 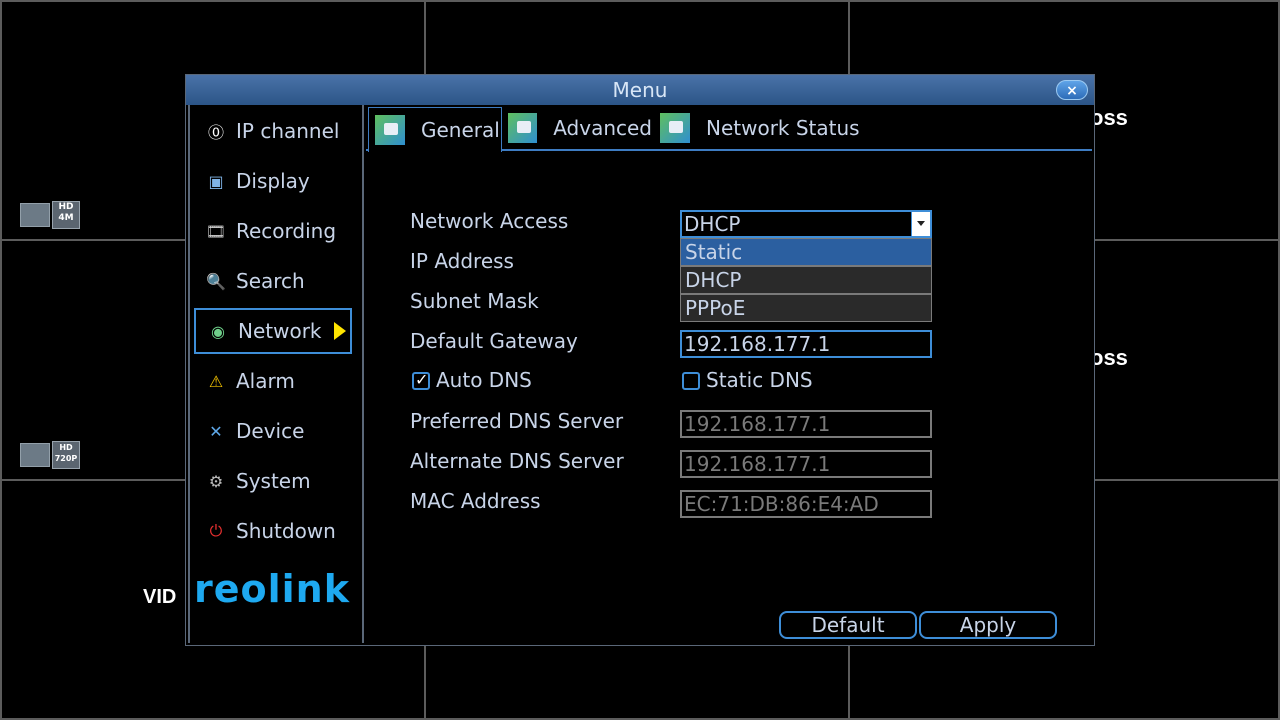 I want to click on dropdown-option-static: Static, so click(x=806, y=252).